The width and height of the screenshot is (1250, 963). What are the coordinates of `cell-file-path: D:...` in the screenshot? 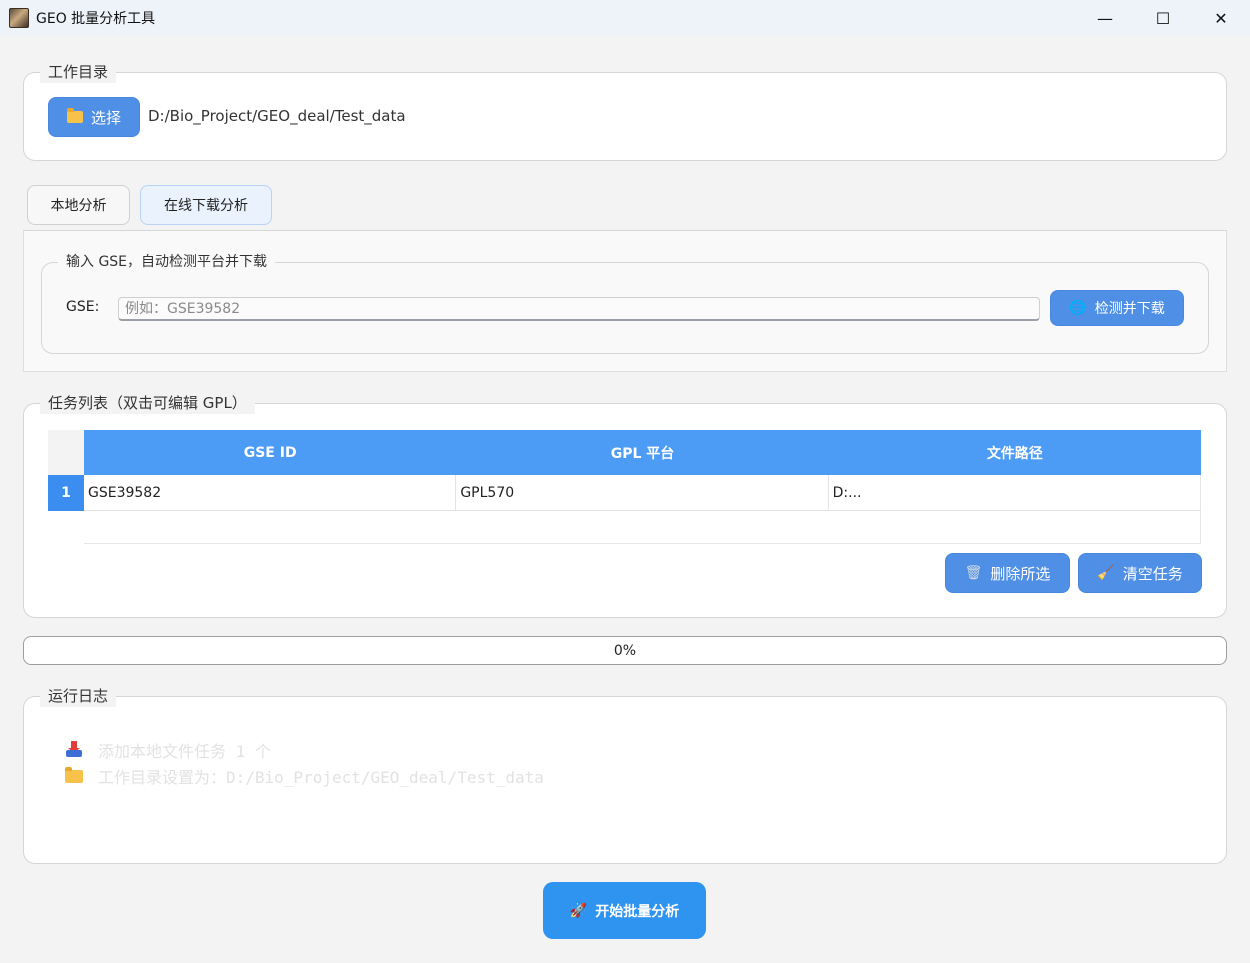 It's located at (1015, 492).